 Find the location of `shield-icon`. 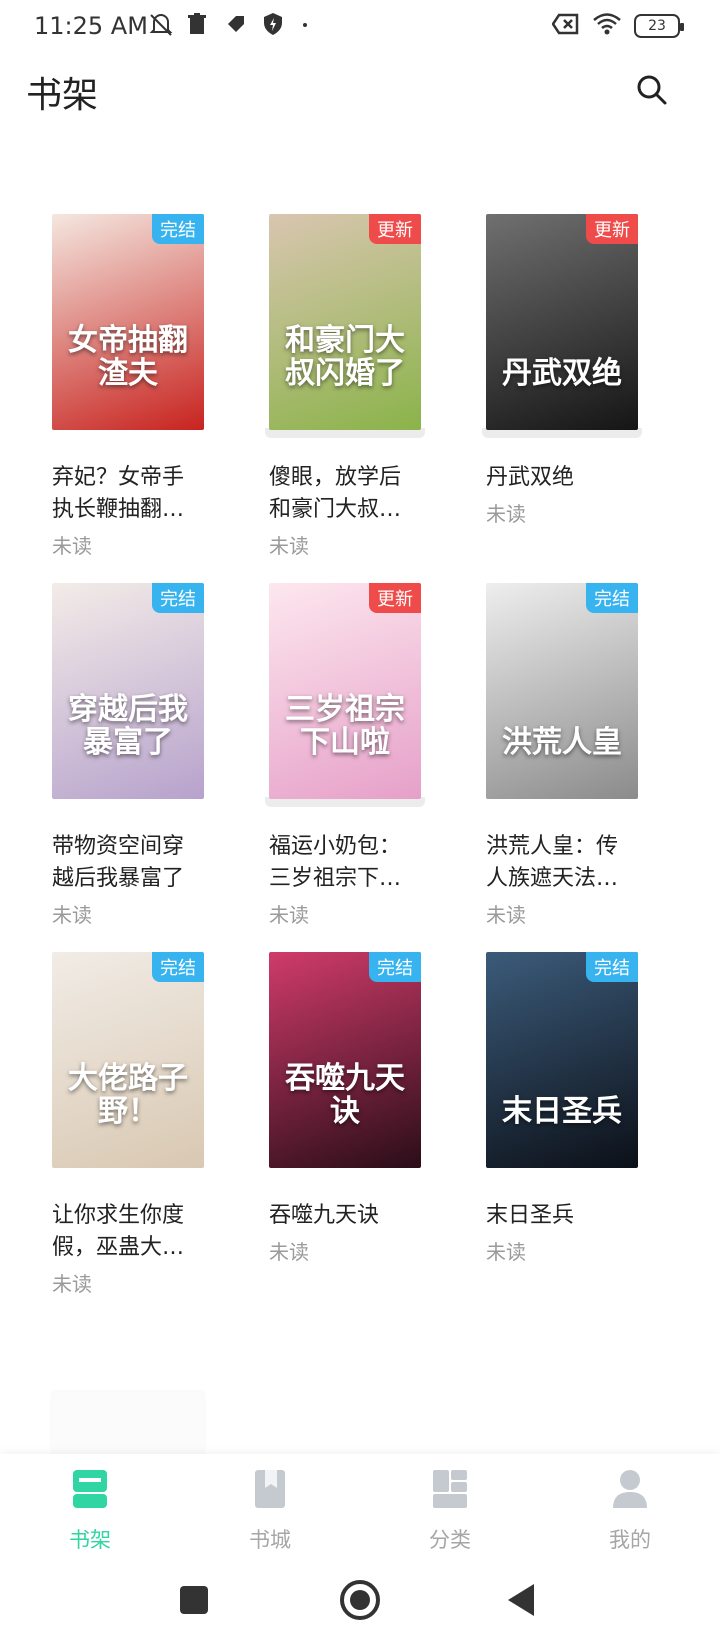

shield-icon is located at coordinates (274, 25).